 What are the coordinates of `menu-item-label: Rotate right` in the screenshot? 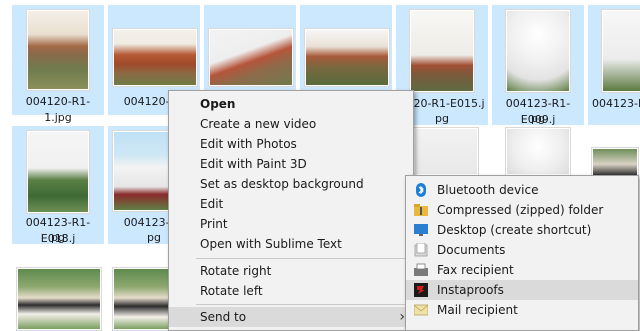 It's located at (236, 271).